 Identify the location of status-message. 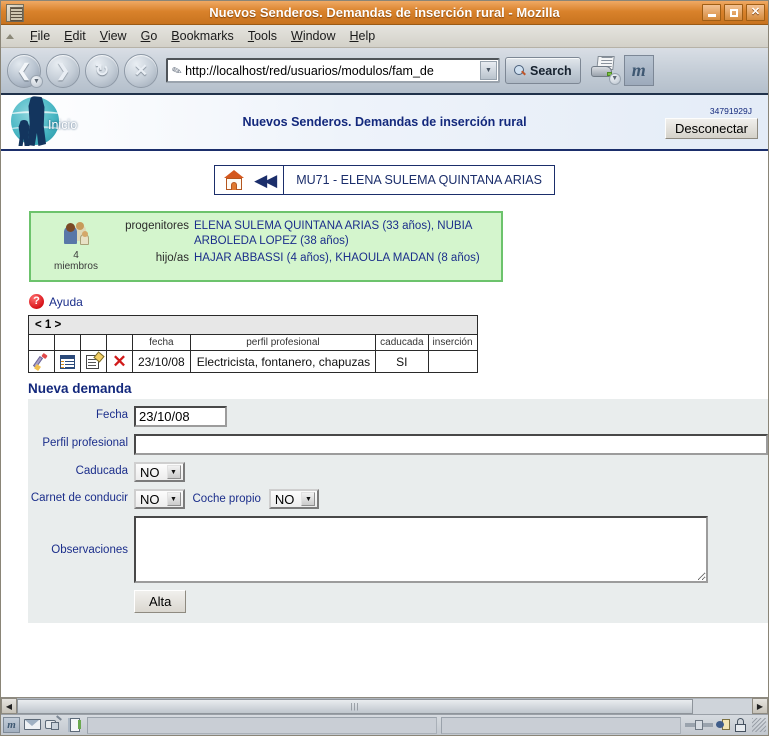
(262, 725).